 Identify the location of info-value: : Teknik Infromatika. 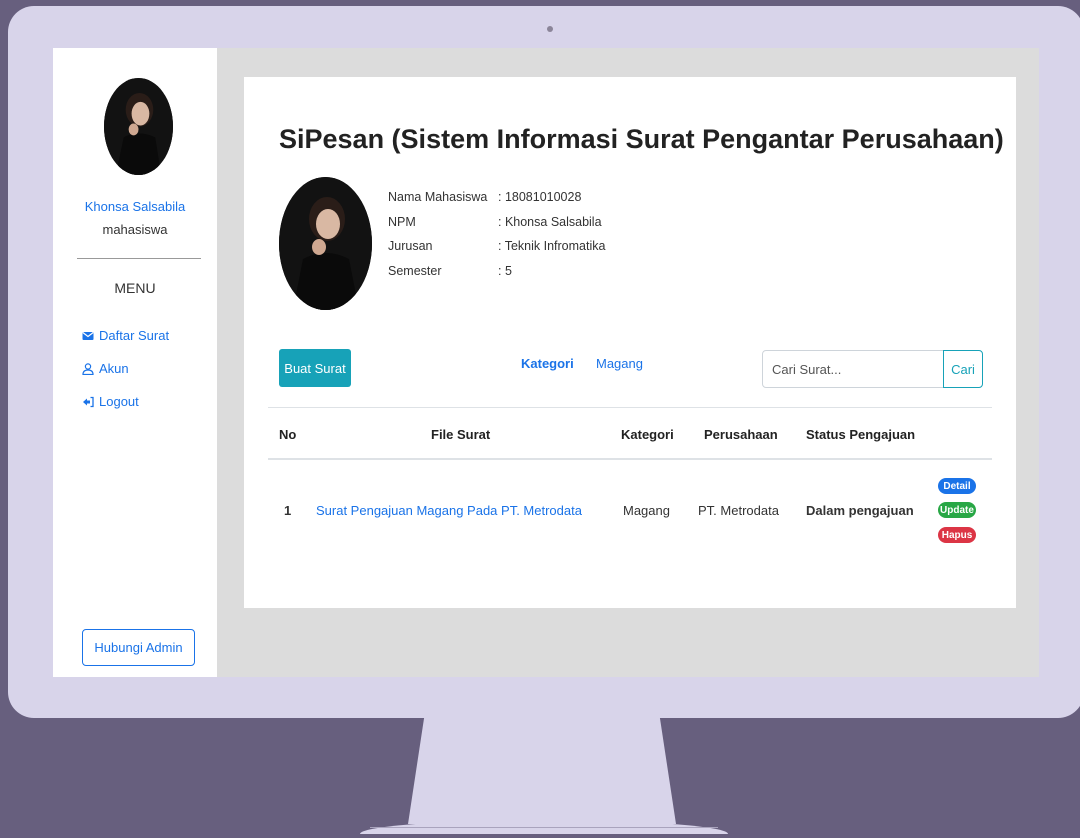
(552, 246).